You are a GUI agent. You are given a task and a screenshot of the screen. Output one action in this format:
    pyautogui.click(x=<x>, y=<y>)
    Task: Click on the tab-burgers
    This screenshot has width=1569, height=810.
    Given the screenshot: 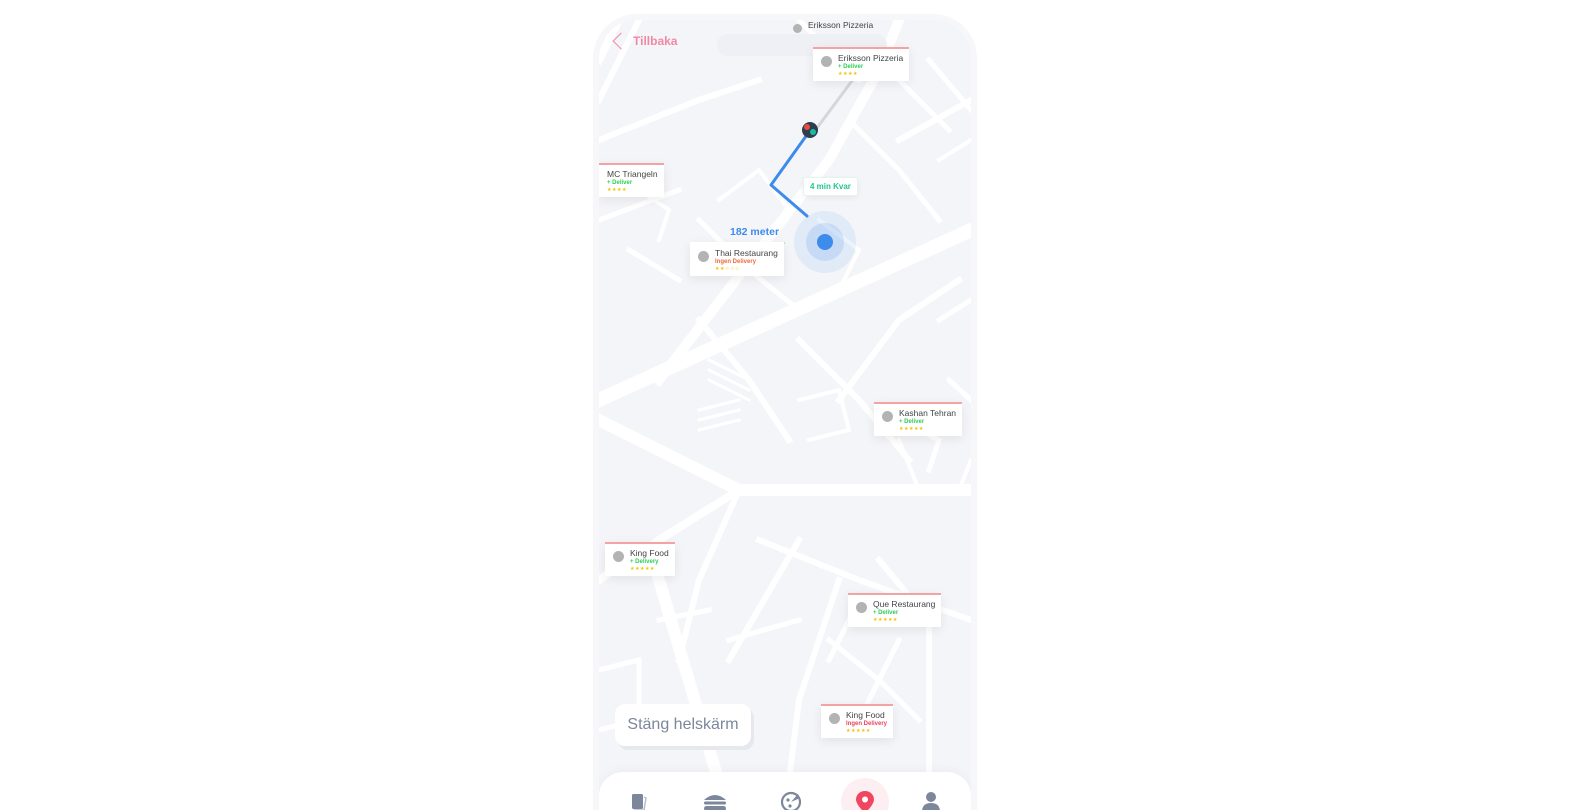 What is the action you would take?
    pyautogui.click(x=715, y=794)
    